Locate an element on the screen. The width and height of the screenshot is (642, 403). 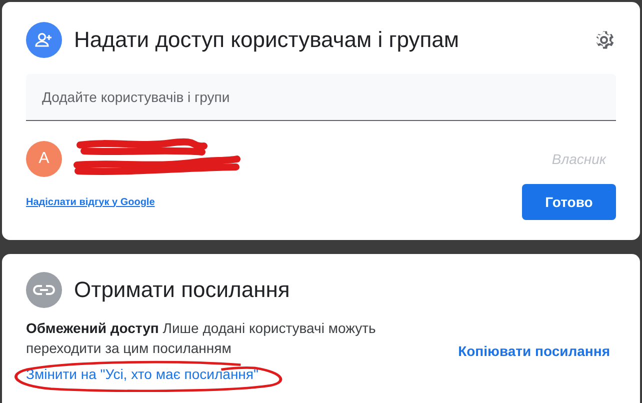
feedback-link: Надіслати відгук у Google is located at coordinates (90, 202).